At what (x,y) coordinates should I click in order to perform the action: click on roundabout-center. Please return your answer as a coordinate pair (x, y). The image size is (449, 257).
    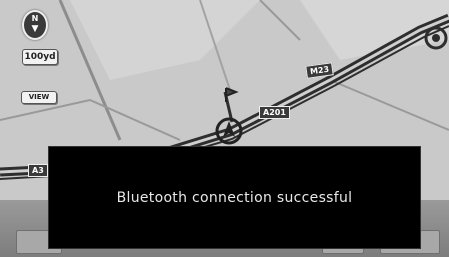
    Looking at the image, I should click on (436, 38).